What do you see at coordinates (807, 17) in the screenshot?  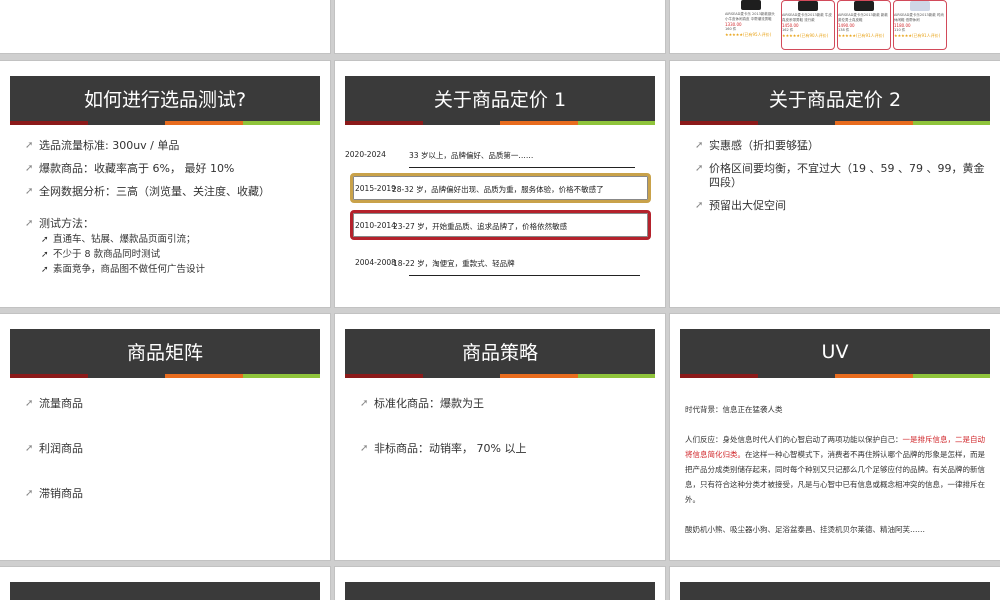 I see `product-desc: AIRSEAD麦卡乐2013新款 牛皮 真皮系带男鞋 流行款` at bounding box center [807, 17].